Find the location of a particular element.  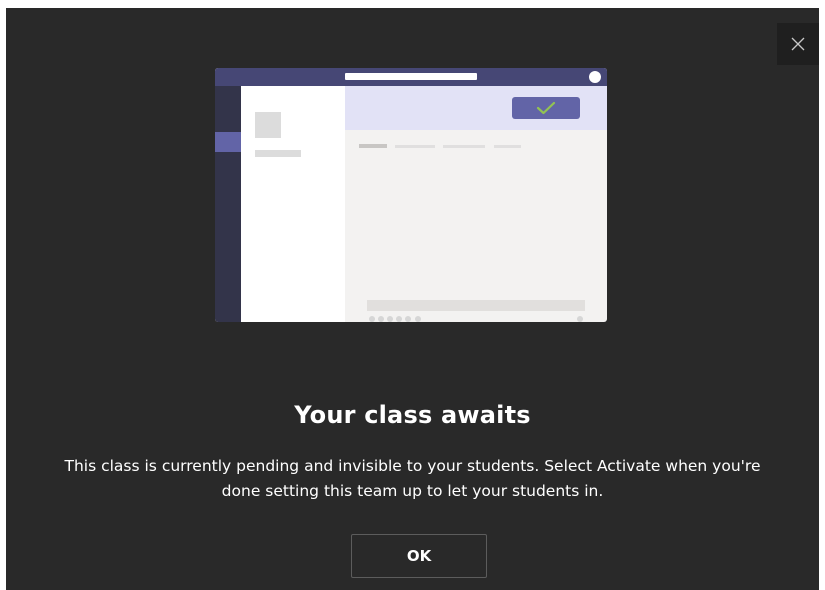

checkmark-icon is located at coordinates (546, 108).